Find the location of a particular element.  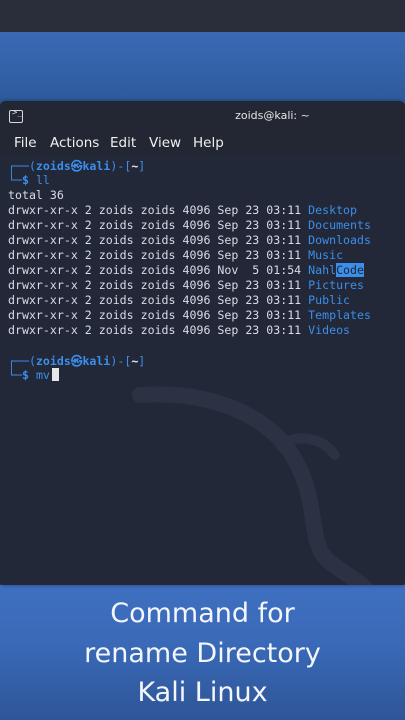

total-line: total 36 is located at coordinates (36, 195).